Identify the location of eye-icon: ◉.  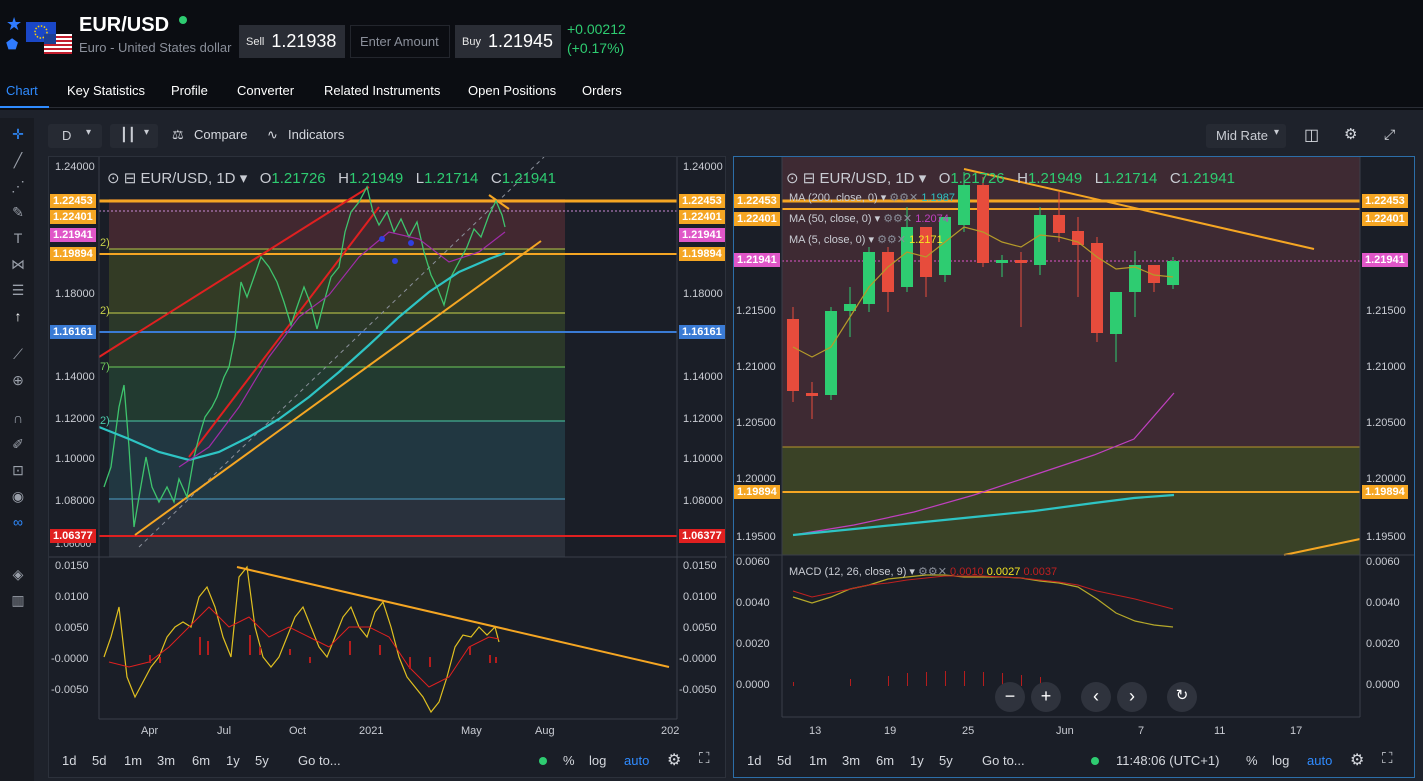
(18, 496).